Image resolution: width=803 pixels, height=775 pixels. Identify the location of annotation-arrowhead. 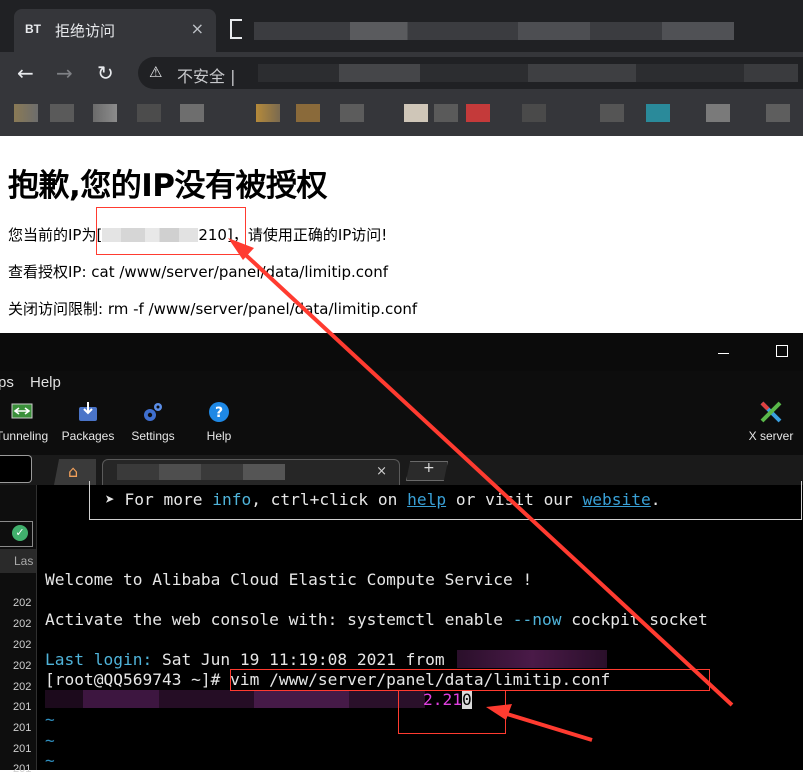
(499, 712).